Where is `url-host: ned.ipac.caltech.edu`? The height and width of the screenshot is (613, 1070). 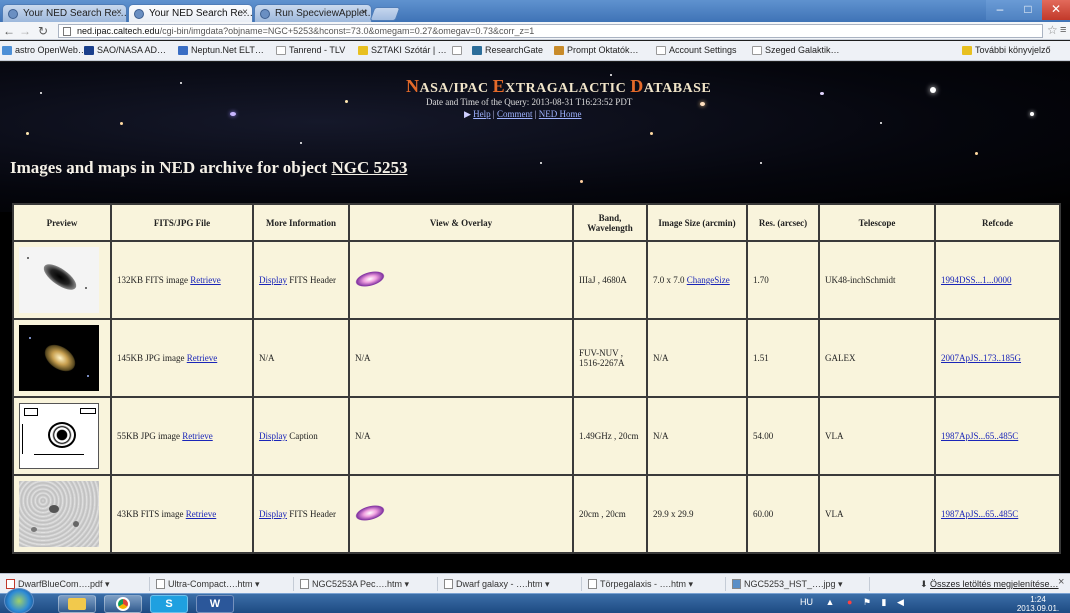
url-host: ned.ipac.caltech.edu is located at coordinates (118, 31).